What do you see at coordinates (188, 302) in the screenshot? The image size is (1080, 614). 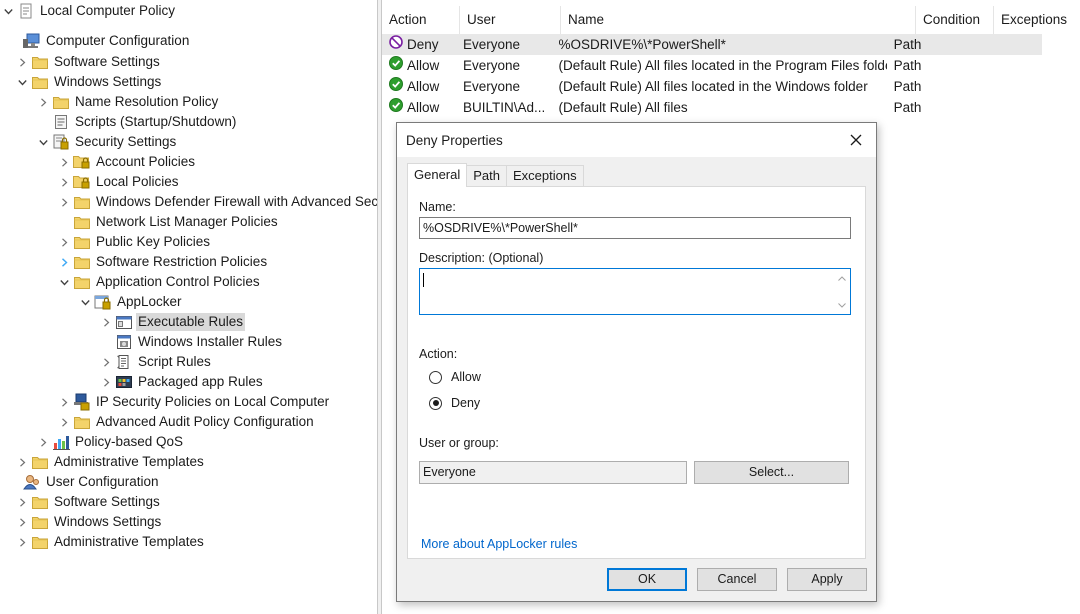 I see `tree-item: AppLocker` at bounding box center [188, 302].